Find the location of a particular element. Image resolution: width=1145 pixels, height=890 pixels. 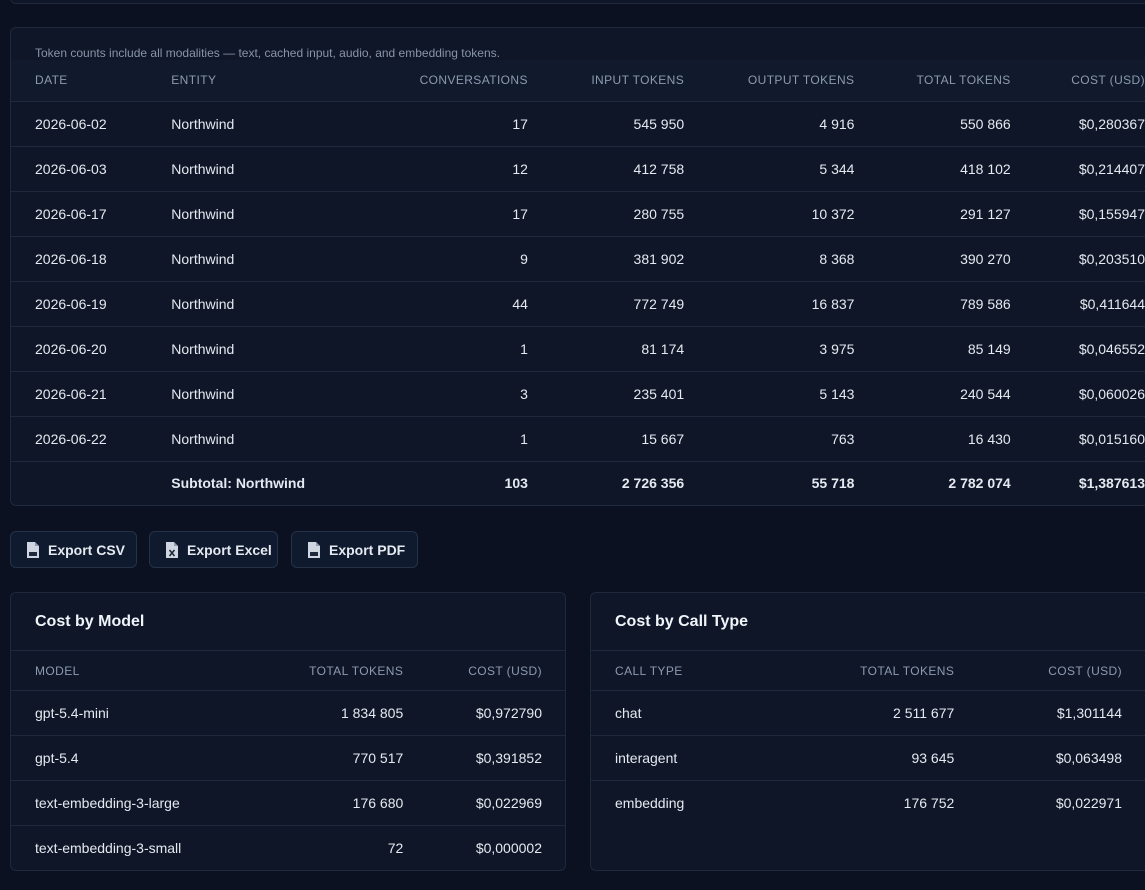

cell-model: text-embedding-3-small is located at coordinates (108, 848).